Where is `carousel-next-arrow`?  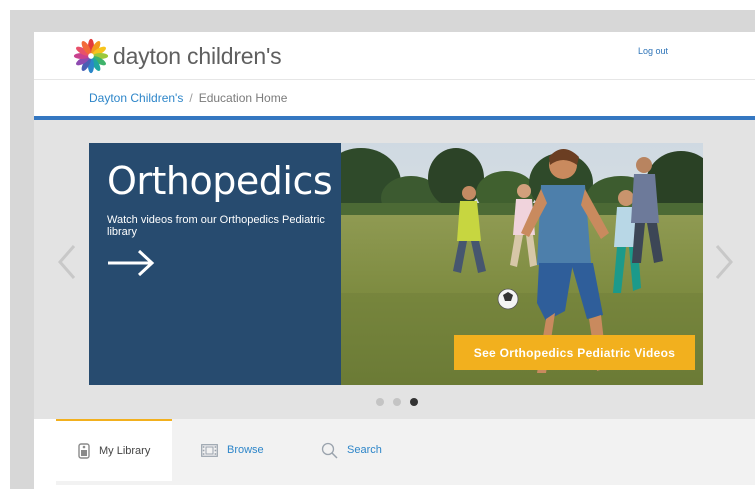 carousel-next-arrow is located at coordinates (724, 262).